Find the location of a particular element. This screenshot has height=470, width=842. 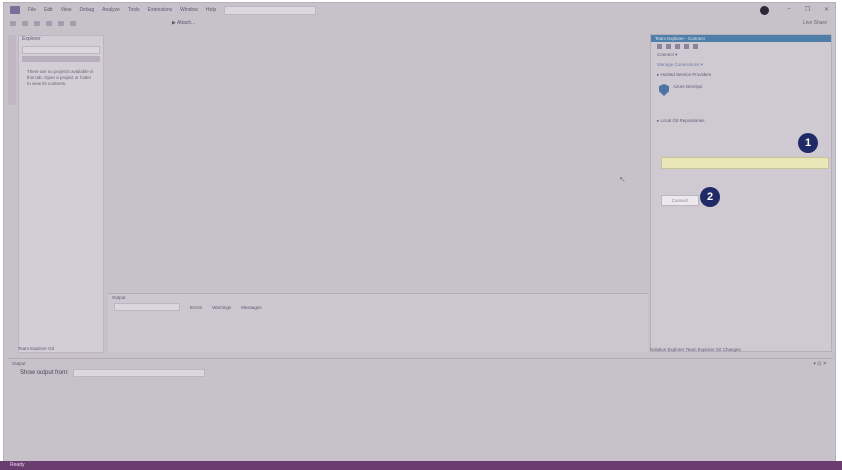

status-text: Ready is located at coordinates (17, 465).